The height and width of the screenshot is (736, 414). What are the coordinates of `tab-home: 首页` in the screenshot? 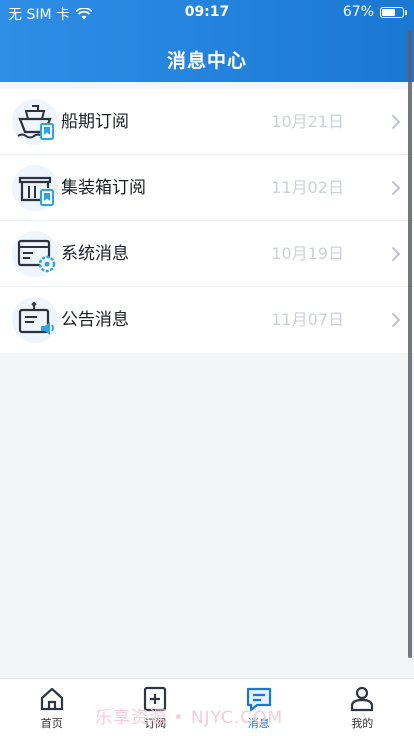 It's located at (52, 707).